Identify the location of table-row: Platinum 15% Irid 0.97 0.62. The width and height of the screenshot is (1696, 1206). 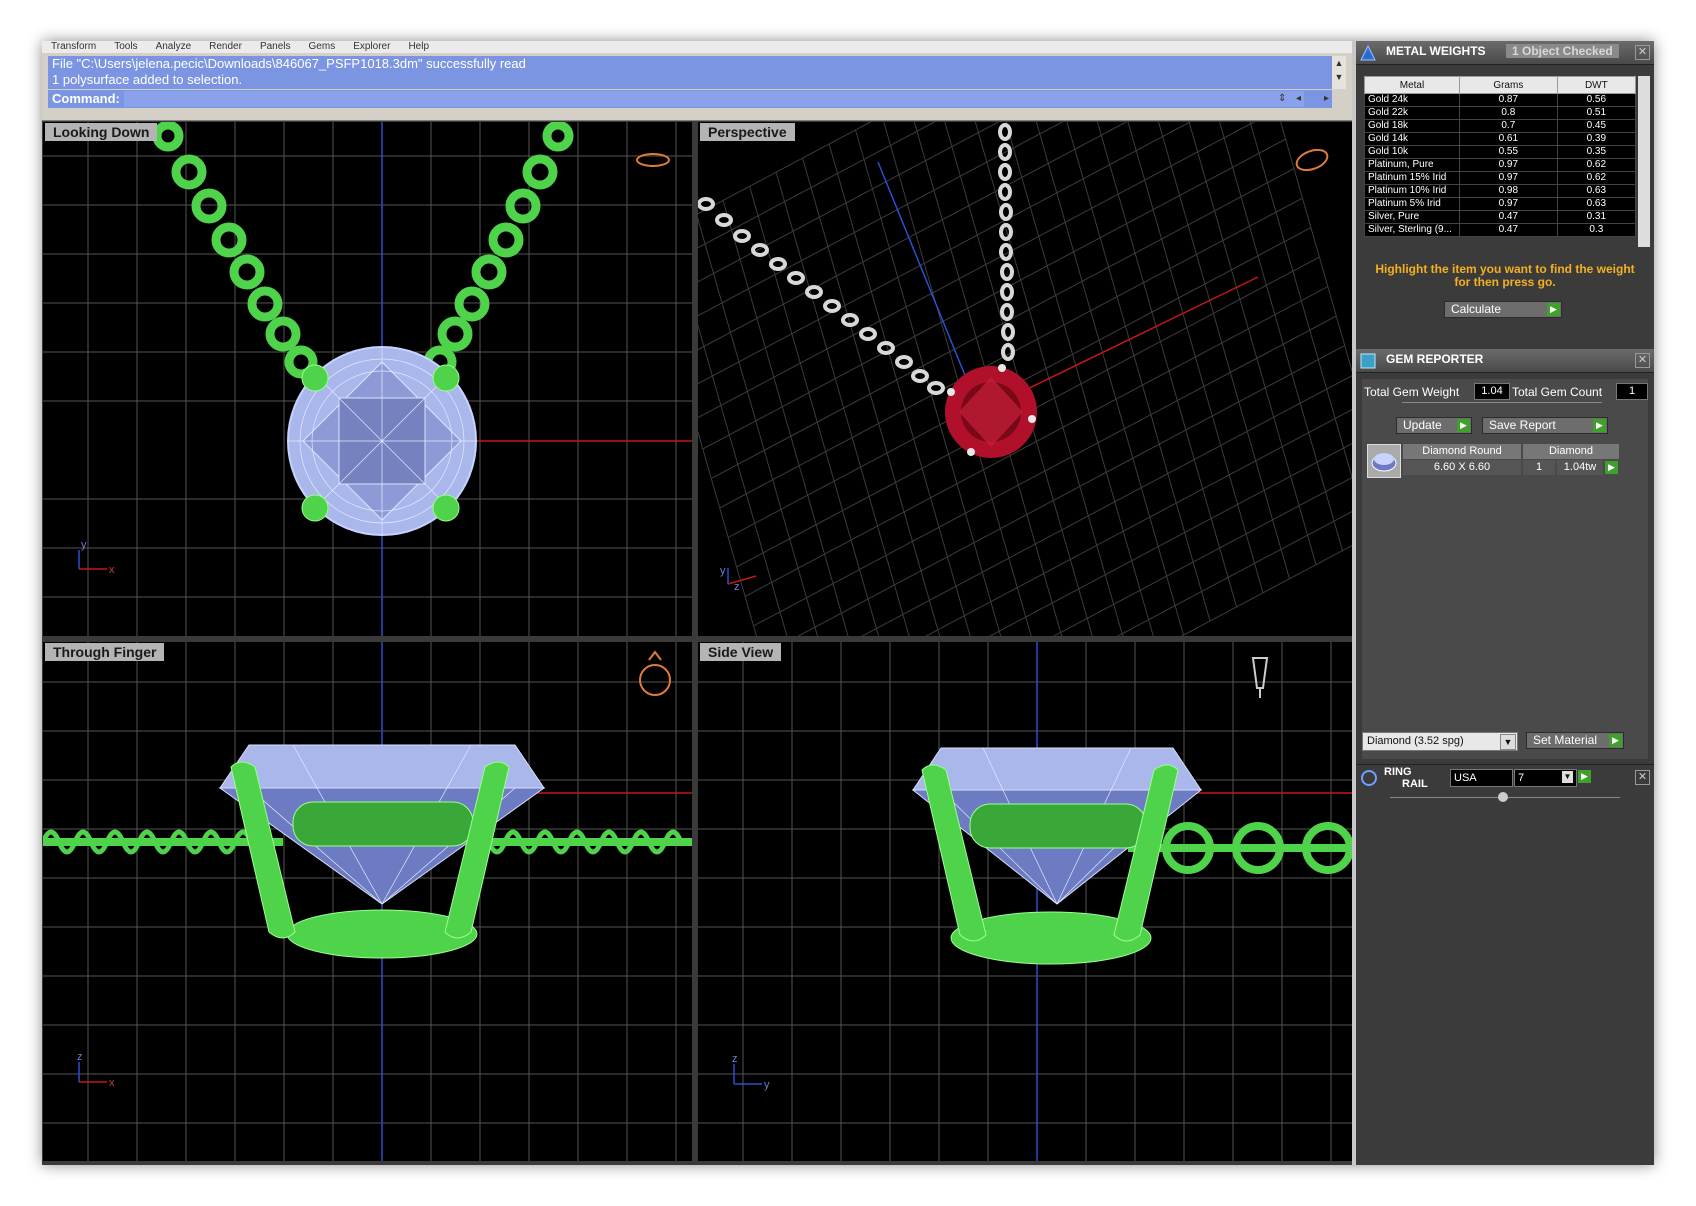
(1500, 178).